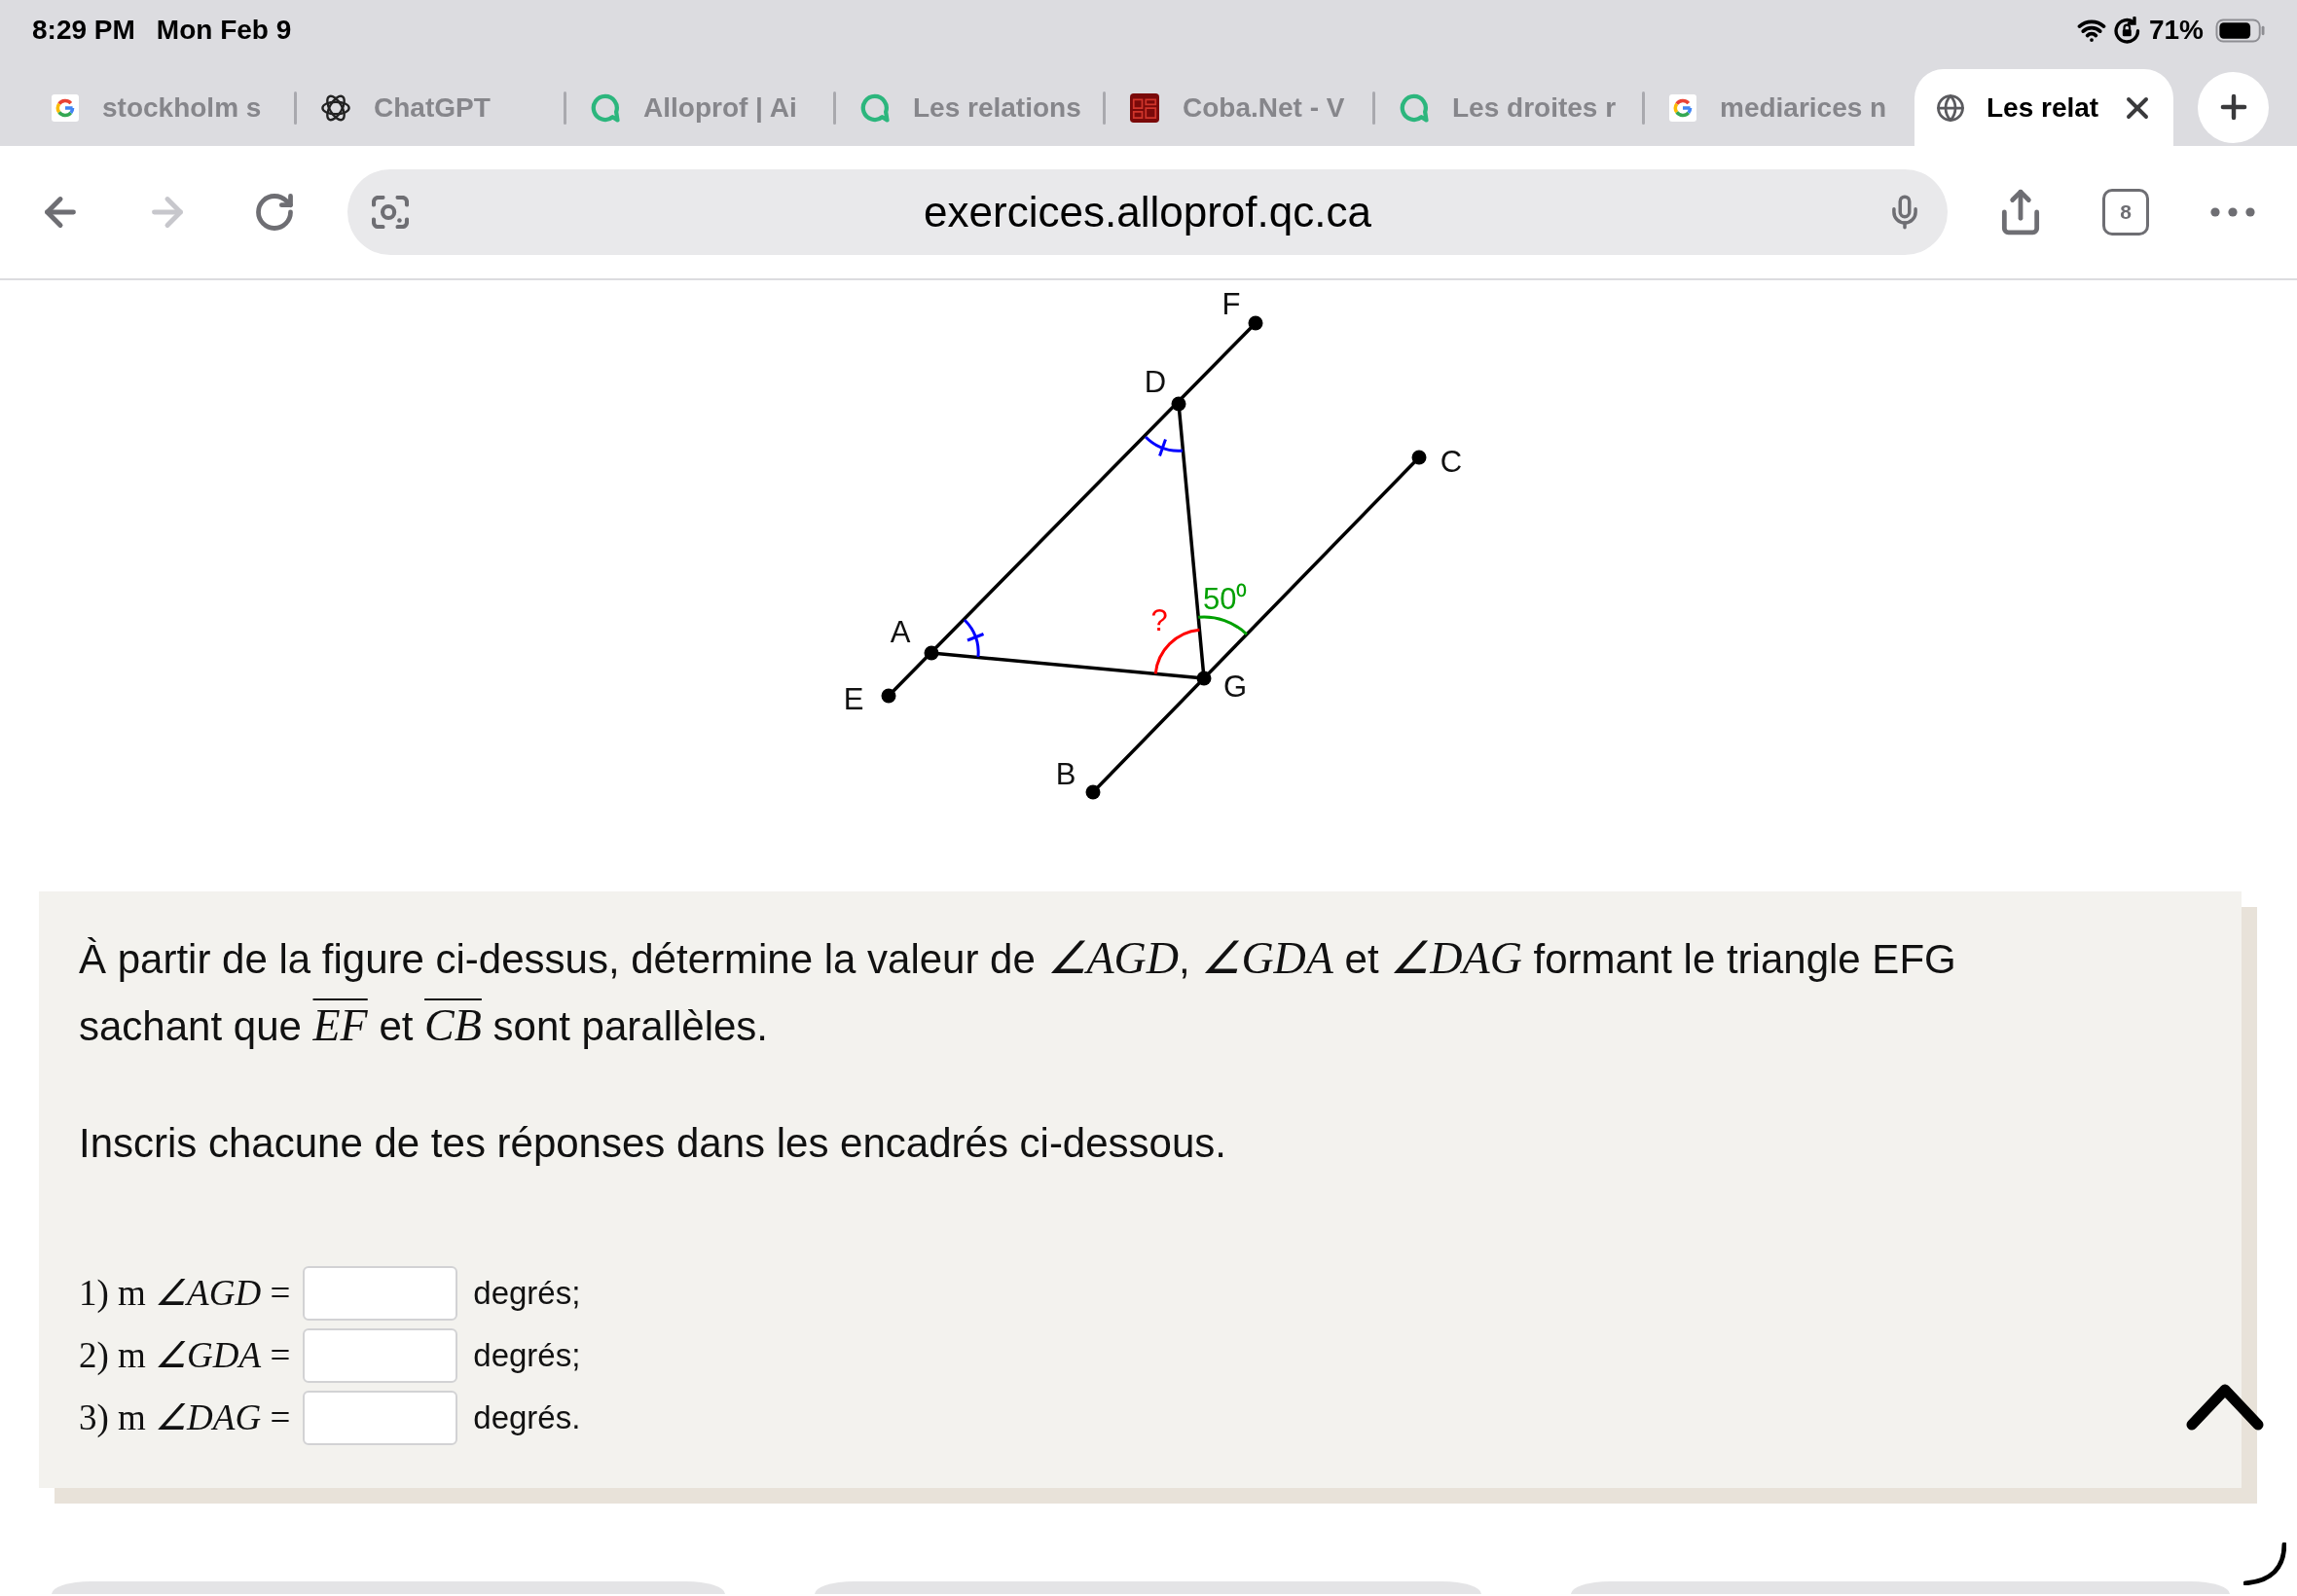  I want to click on point-label: B, so click(1065, 774).